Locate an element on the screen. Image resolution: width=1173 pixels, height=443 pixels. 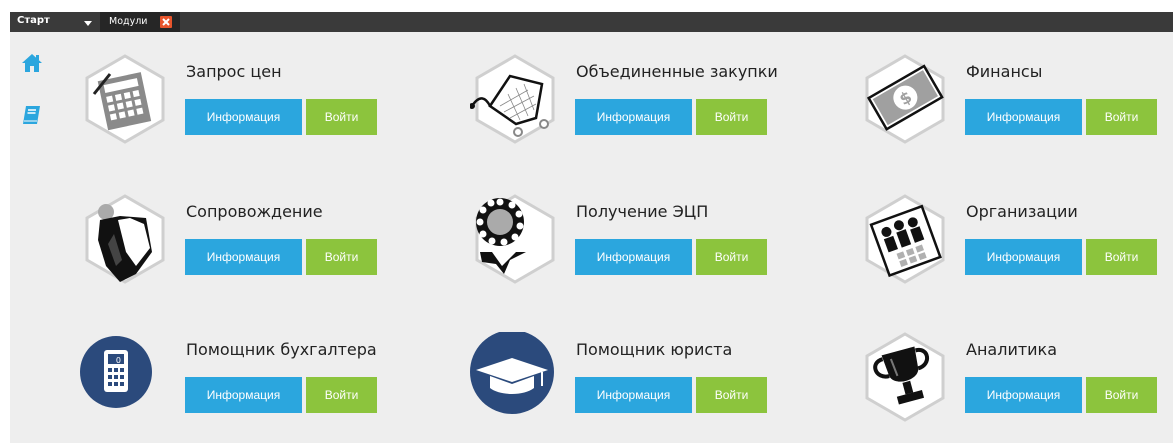
module-title: Аналитика is located at coordinates (1012, 349).